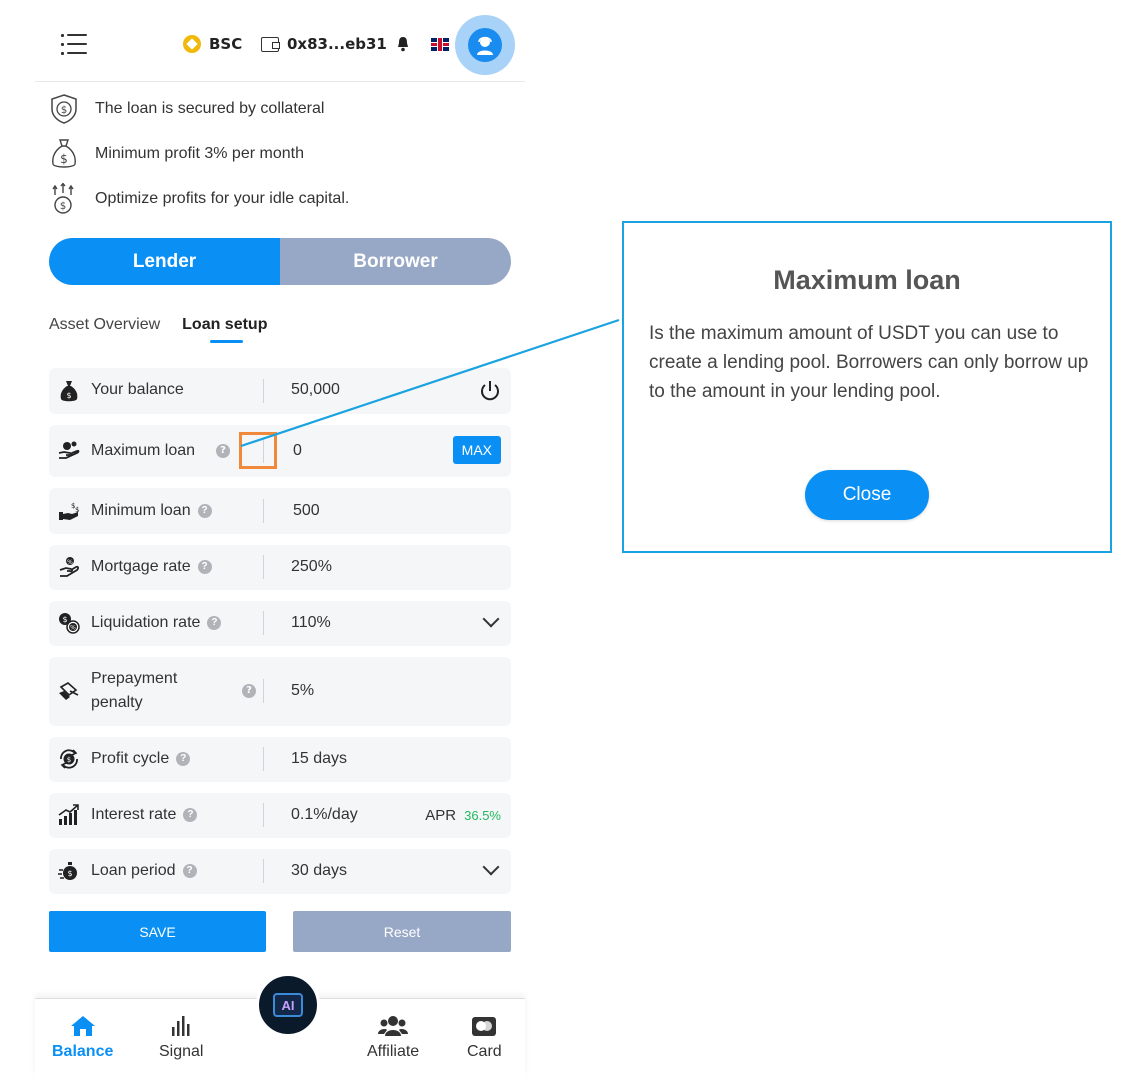  Describe the element at coordinates (490, 391) in the screenshot. I see `power-icon` at that location.